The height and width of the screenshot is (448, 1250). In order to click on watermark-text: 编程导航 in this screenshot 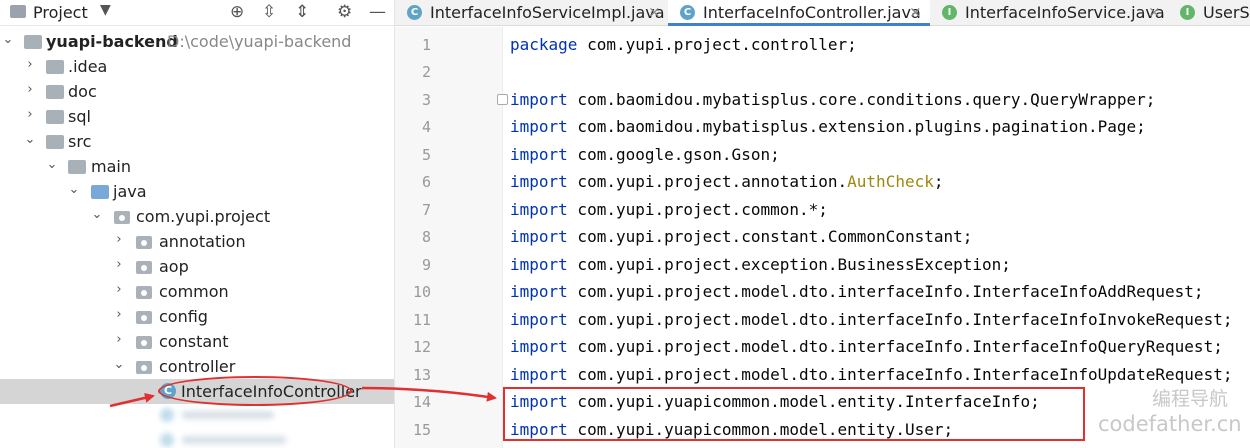, I will do `click(1190, 399)`.